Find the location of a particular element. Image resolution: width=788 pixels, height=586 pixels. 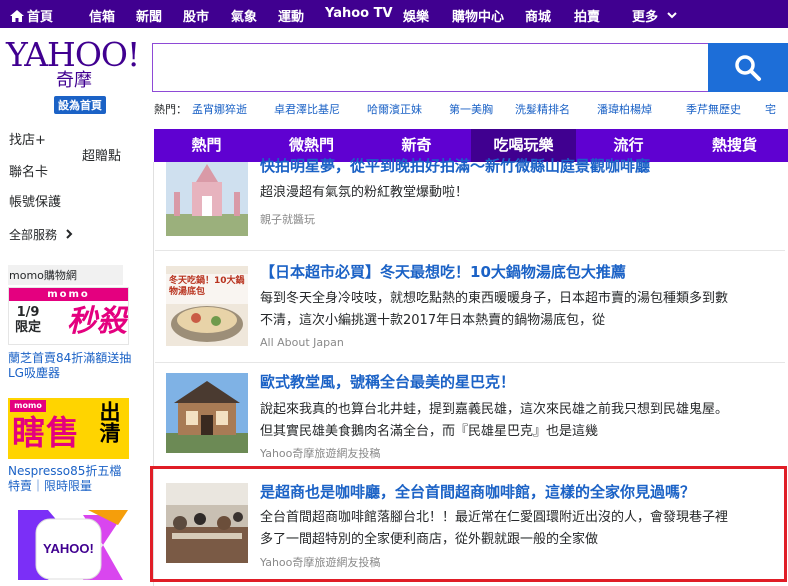

all-services-label: 全部服務 is located at coordinates (33, 235).